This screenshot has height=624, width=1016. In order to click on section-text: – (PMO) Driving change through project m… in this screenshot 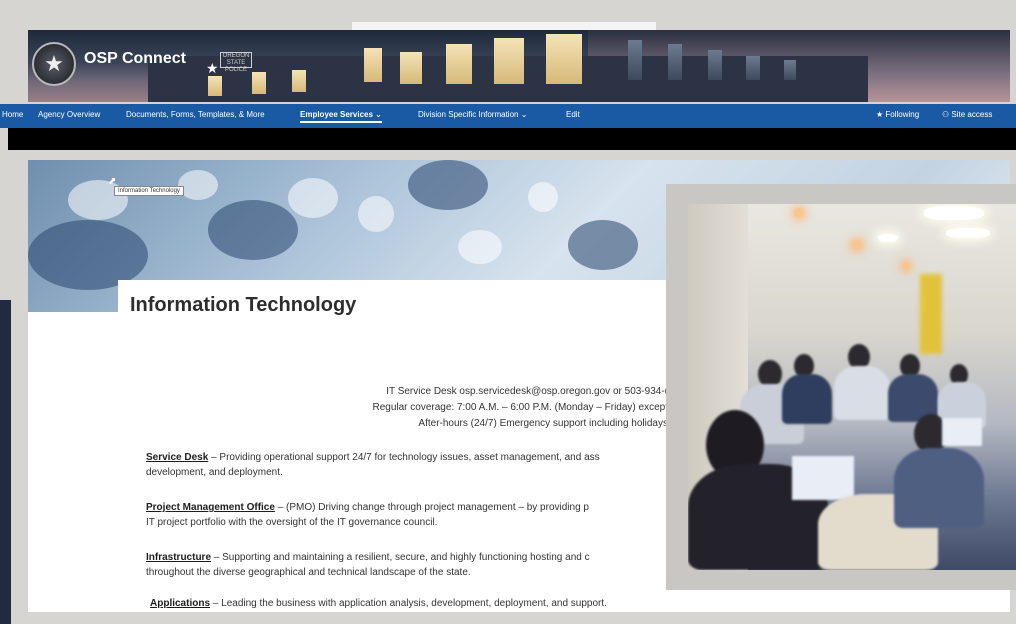, I will do `click(431, 507)`.